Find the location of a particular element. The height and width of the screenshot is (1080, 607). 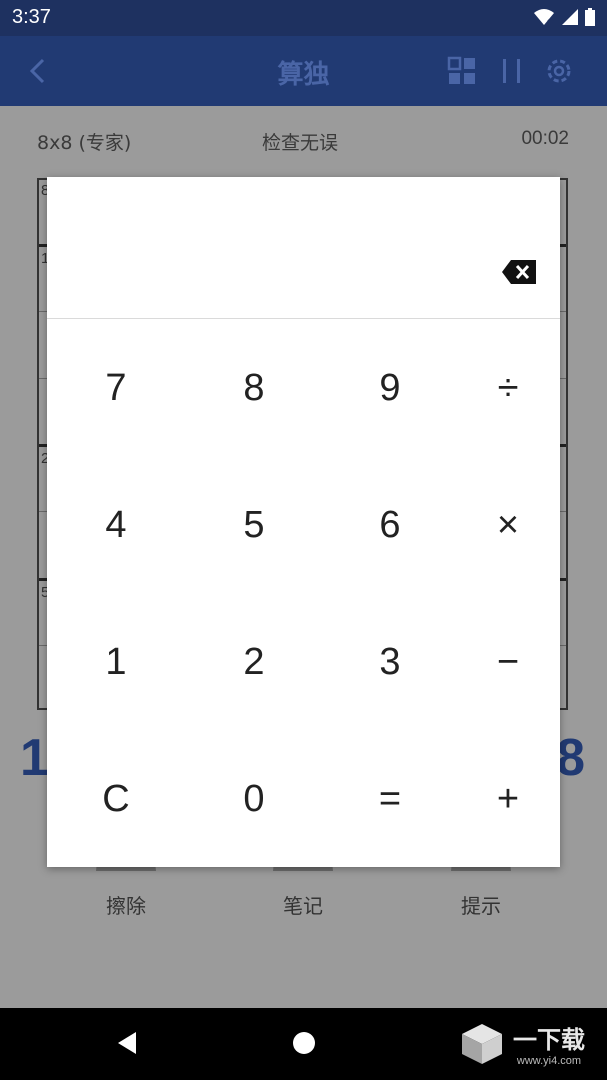

watermark-logo-icon is located at coordinates (482, 1043).